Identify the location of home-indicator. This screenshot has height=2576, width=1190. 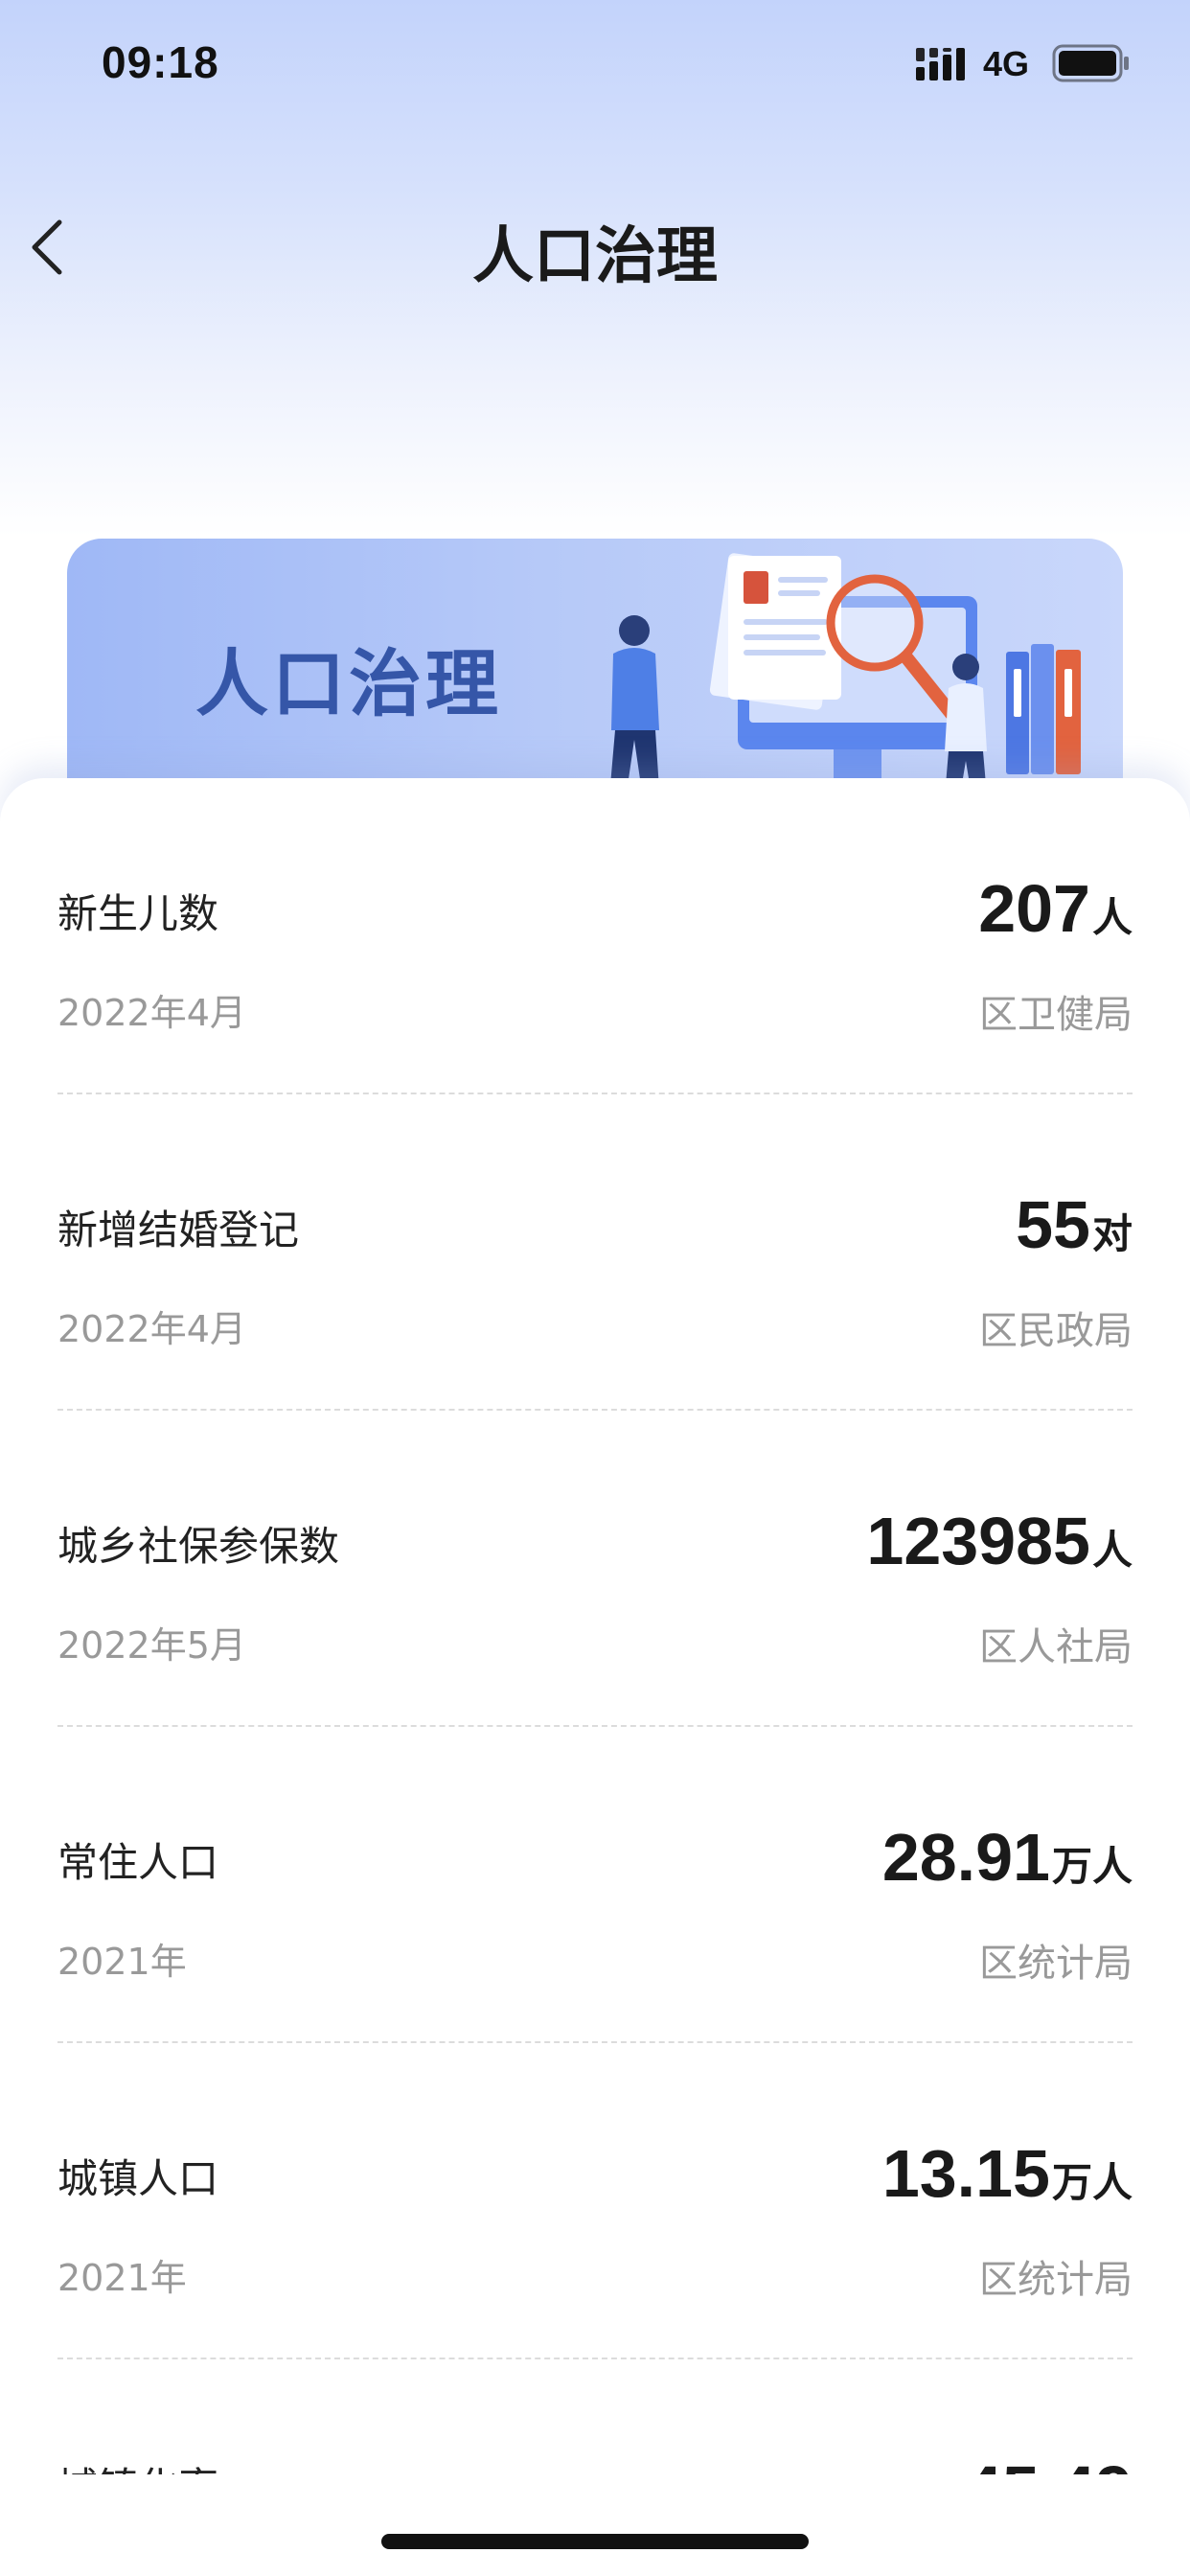
(595, 2541).